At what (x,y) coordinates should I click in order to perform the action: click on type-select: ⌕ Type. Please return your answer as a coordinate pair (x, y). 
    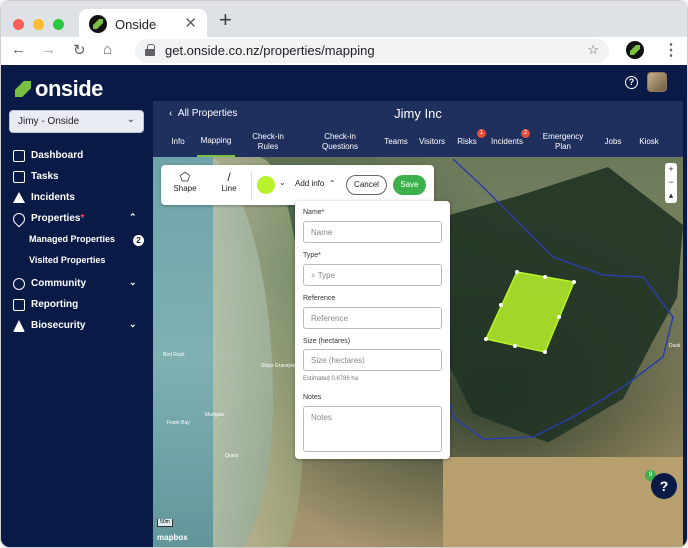
    Looking at the image, I should click on (372, 275).